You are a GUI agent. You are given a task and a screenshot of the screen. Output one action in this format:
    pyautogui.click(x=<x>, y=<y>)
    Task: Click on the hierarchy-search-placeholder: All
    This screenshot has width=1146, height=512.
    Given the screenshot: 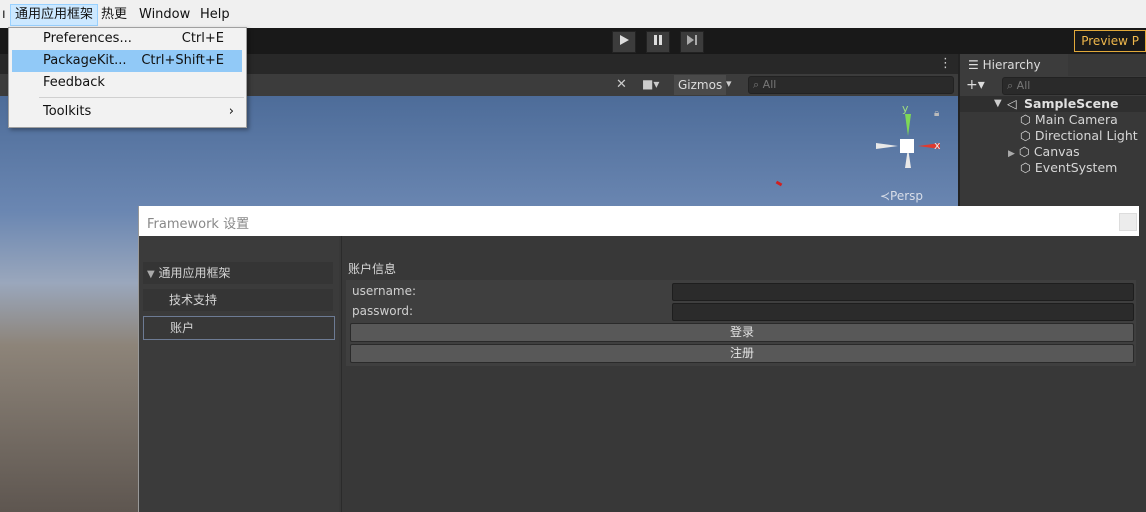 What is the action you would take?
    pyautogui.click(x=1023, y=85)
    